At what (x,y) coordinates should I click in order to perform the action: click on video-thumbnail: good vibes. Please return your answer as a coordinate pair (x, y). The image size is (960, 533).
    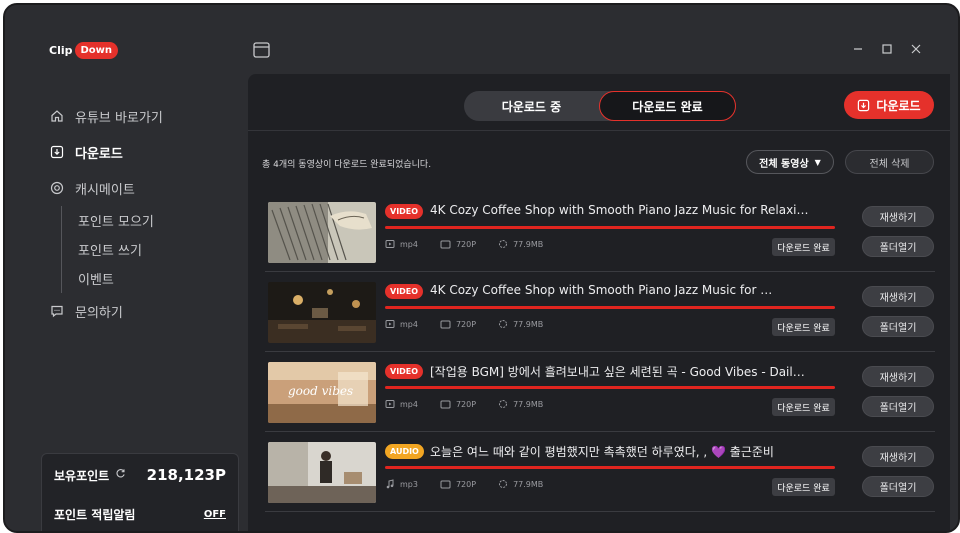
    Looking at the image, I should click on (322, 392).